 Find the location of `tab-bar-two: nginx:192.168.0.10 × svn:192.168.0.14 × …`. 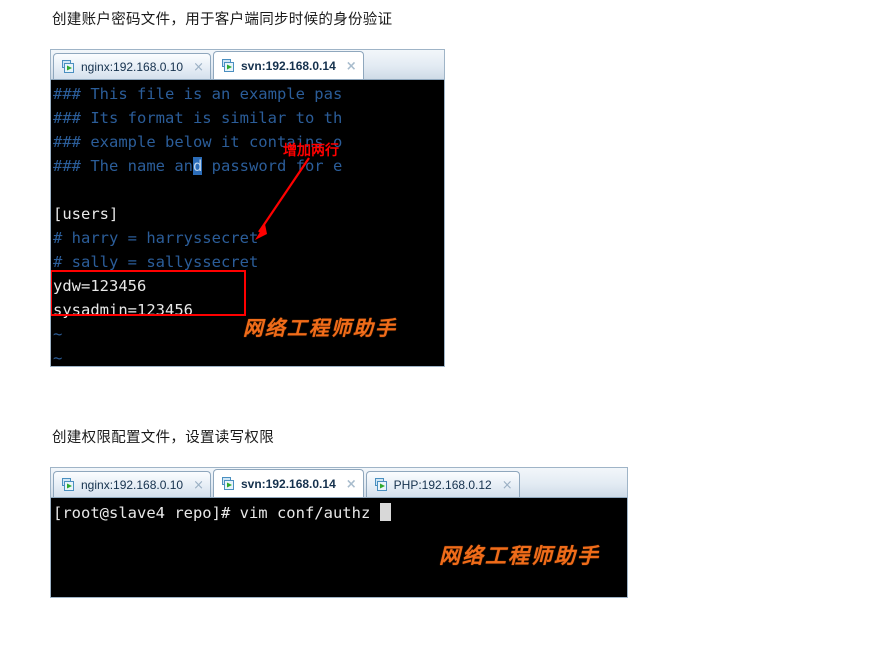

tab-bar-two: nginx:192.168.0.10 × svn:192.168.0.14 × … is located at coordinates (339, 483).